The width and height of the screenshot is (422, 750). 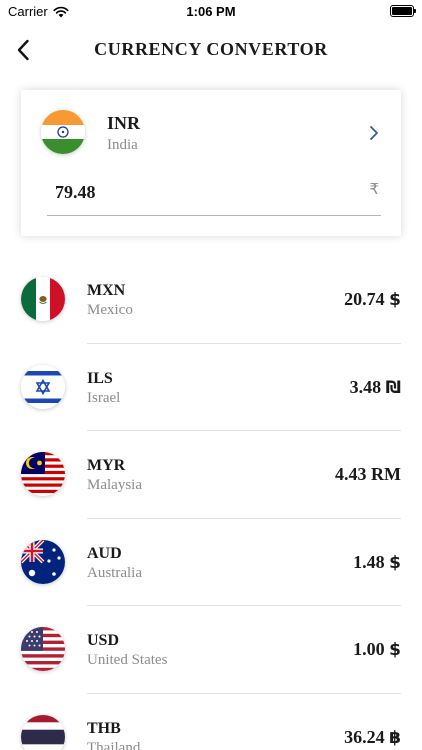 What do you see at coordinates (211, 562) in the screenshot?
I see `list-item-aud: AUD Australia 1.48 $` at bounding box center [211, 562].